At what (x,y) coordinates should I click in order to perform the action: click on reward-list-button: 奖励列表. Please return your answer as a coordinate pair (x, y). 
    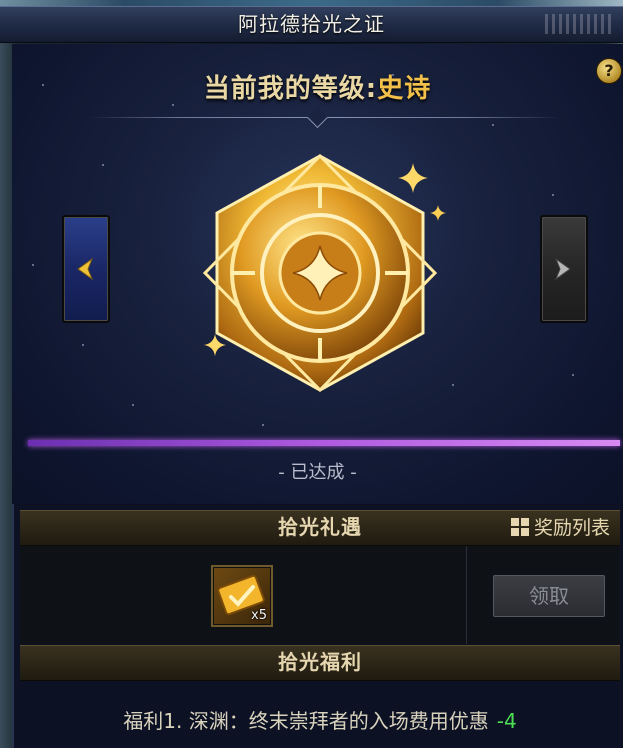
    Looking at the image, I should click on (560, 528).